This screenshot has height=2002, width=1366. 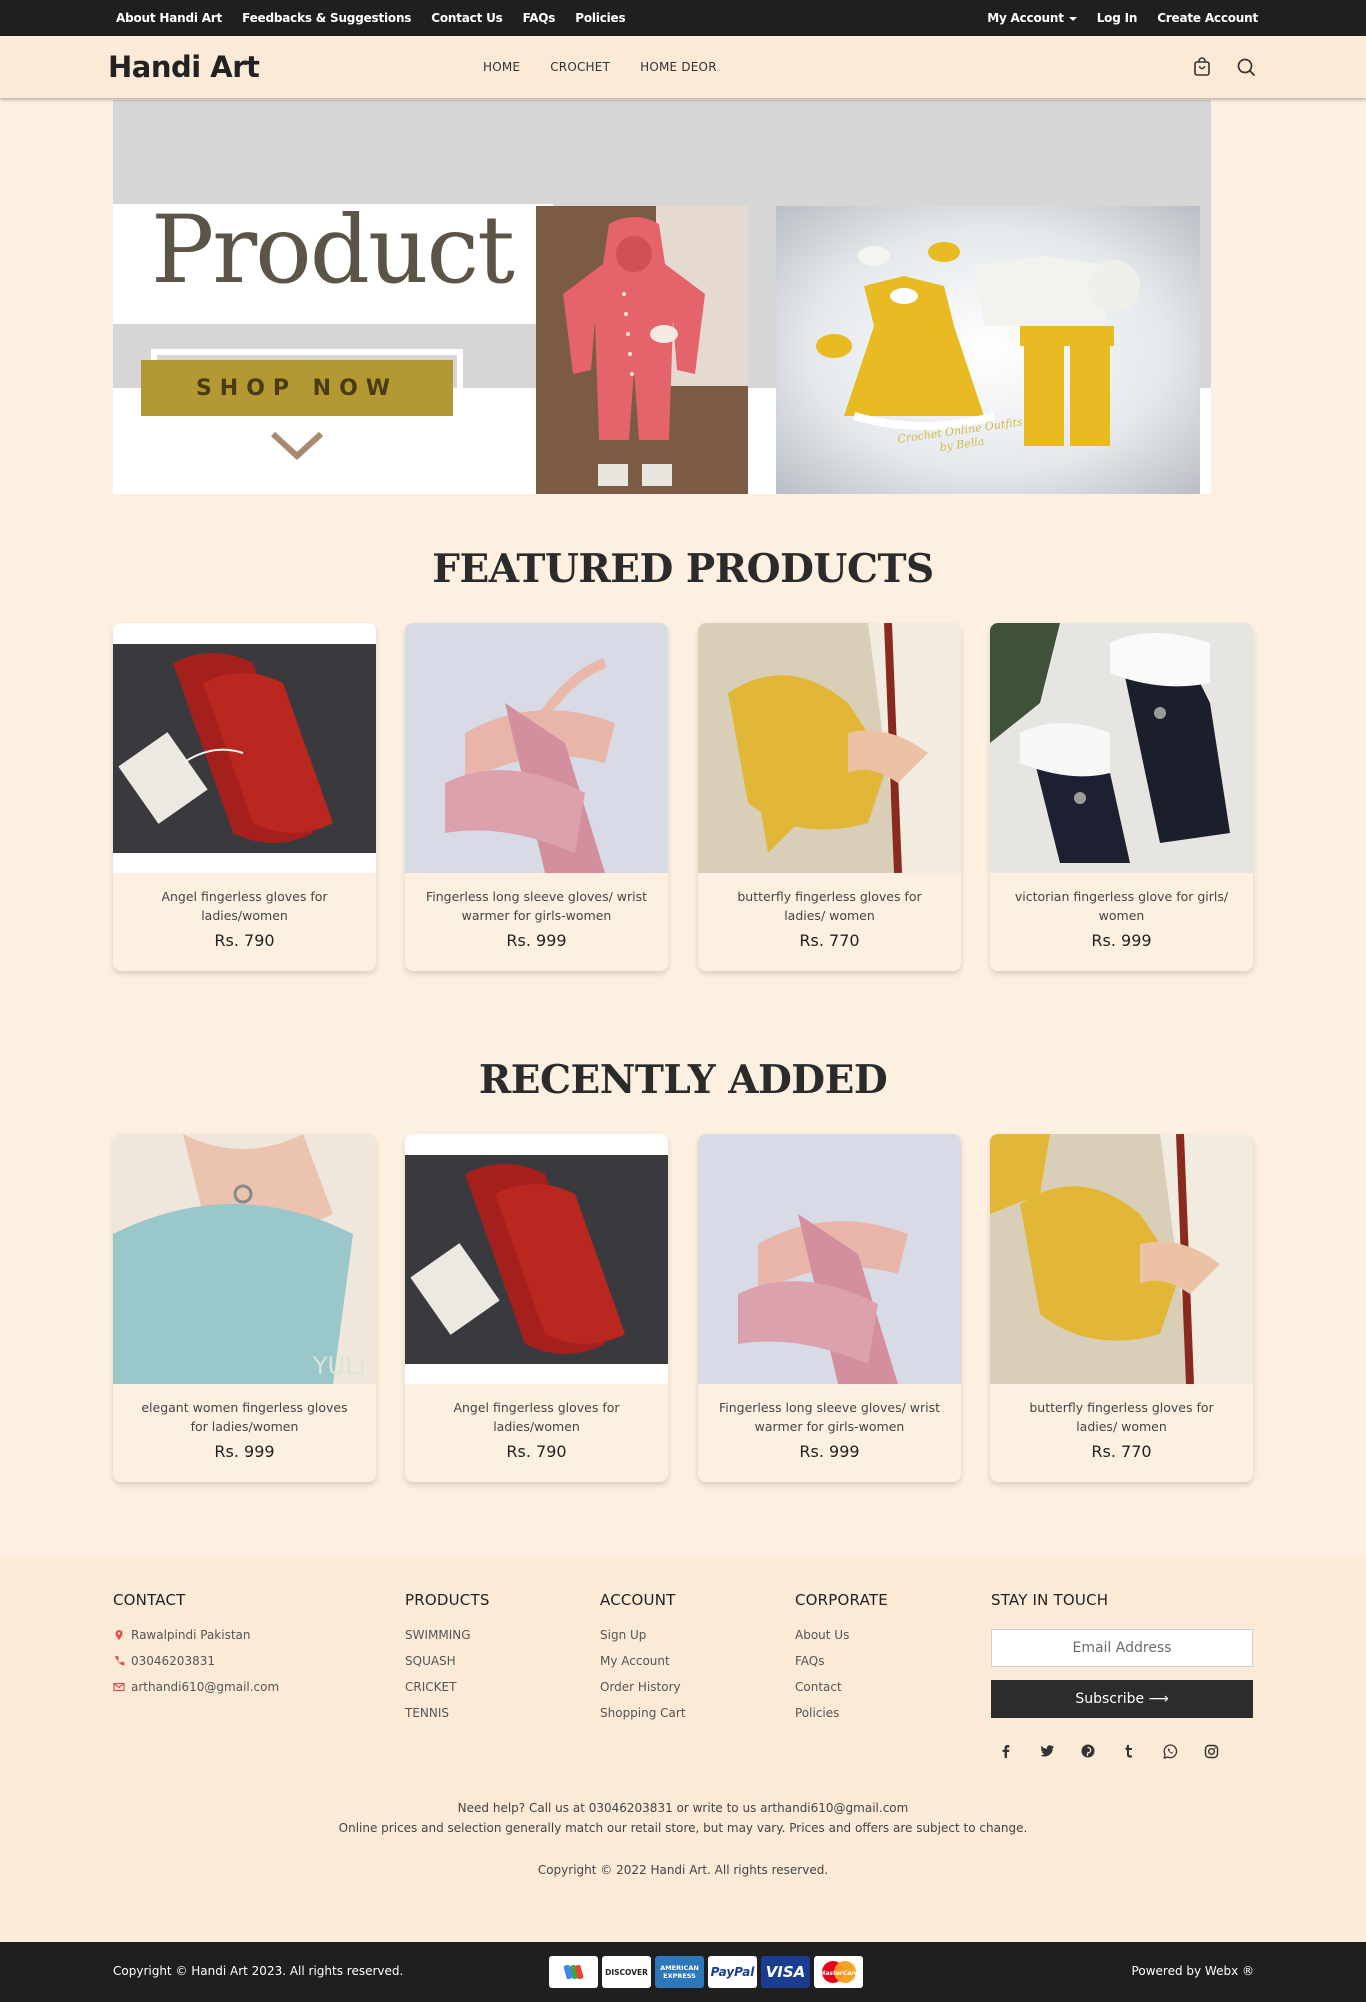 I want to click on recently-added-title: RECENTLY ADDED, so click(x=683, y=1080).